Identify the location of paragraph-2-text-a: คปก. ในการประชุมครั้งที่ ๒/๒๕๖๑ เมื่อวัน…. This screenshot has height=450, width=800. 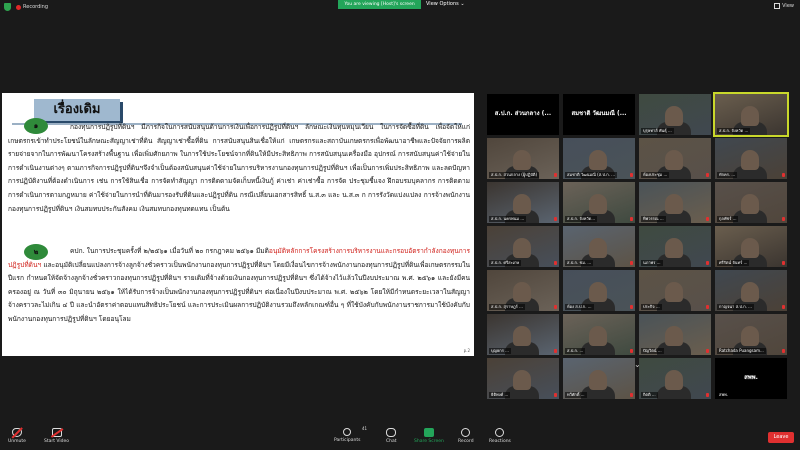
(169, 251).